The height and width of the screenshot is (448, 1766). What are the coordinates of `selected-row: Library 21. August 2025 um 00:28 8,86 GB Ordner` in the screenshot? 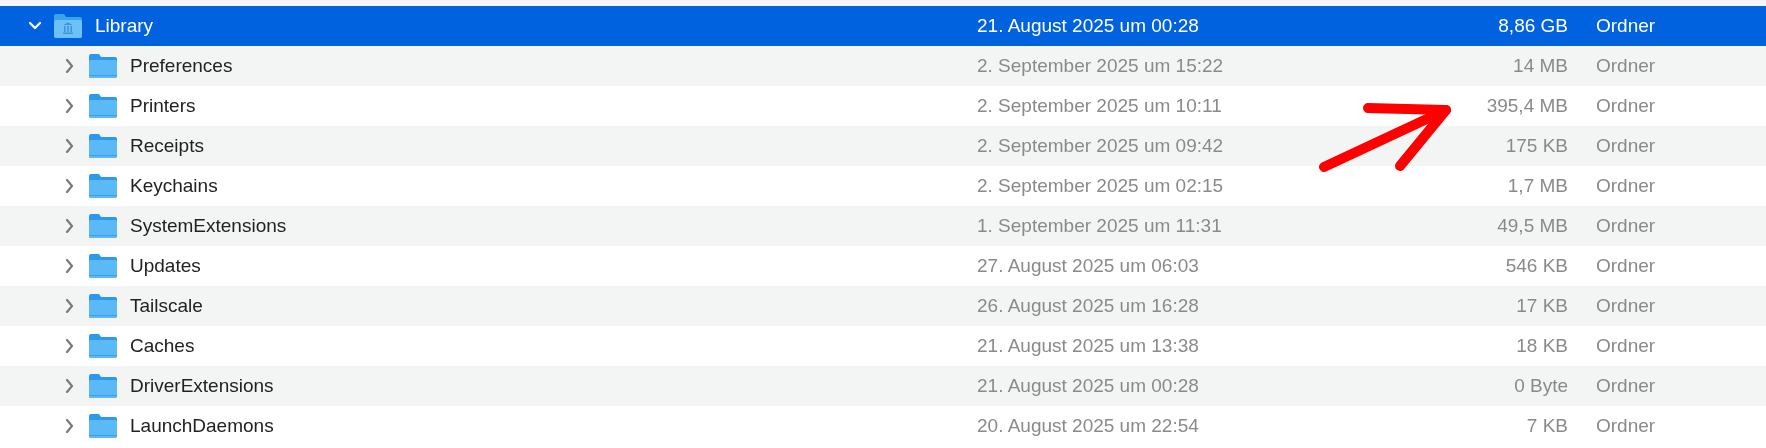 It's located at (883, 26).